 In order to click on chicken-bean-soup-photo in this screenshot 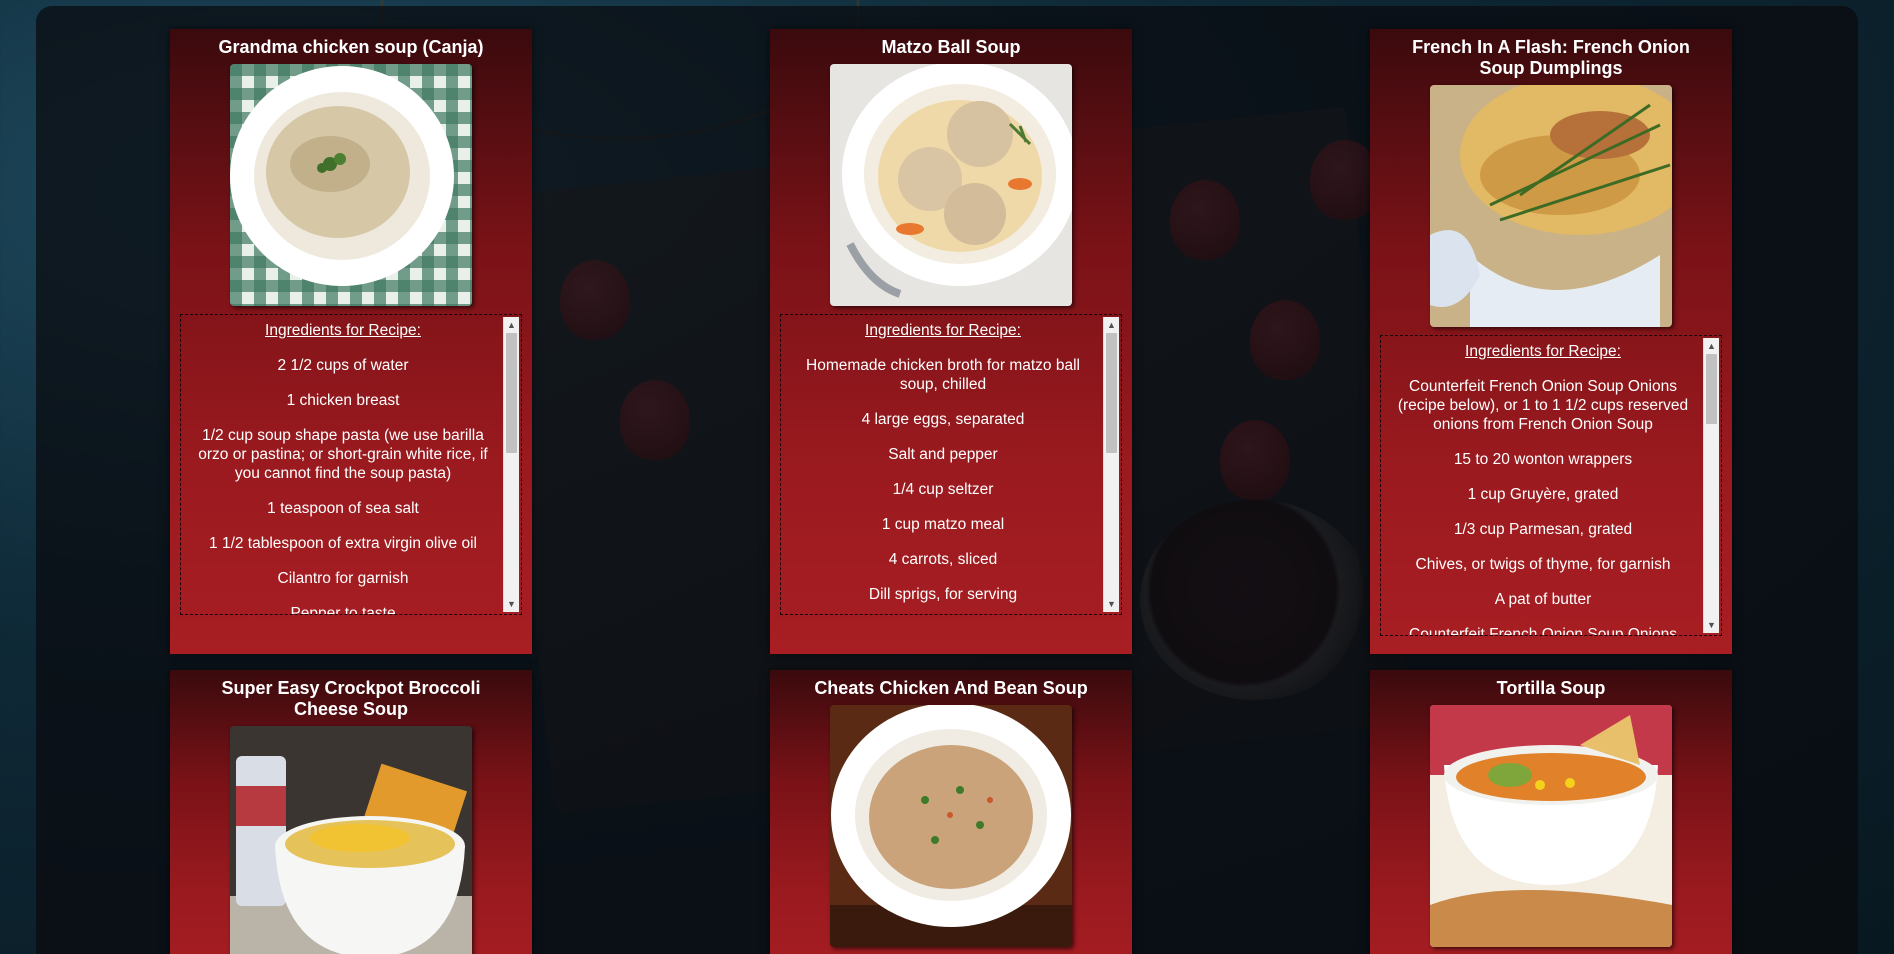, I will do `click(951, 826)`.